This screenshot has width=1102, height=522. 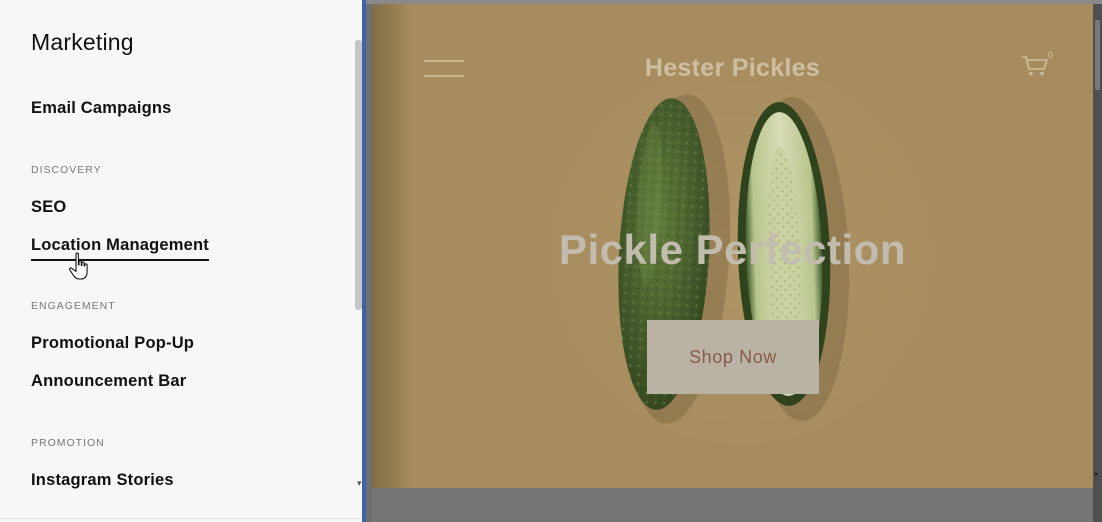 I want to click on site-title: Hester Pickles, so click(x=732, y=68).